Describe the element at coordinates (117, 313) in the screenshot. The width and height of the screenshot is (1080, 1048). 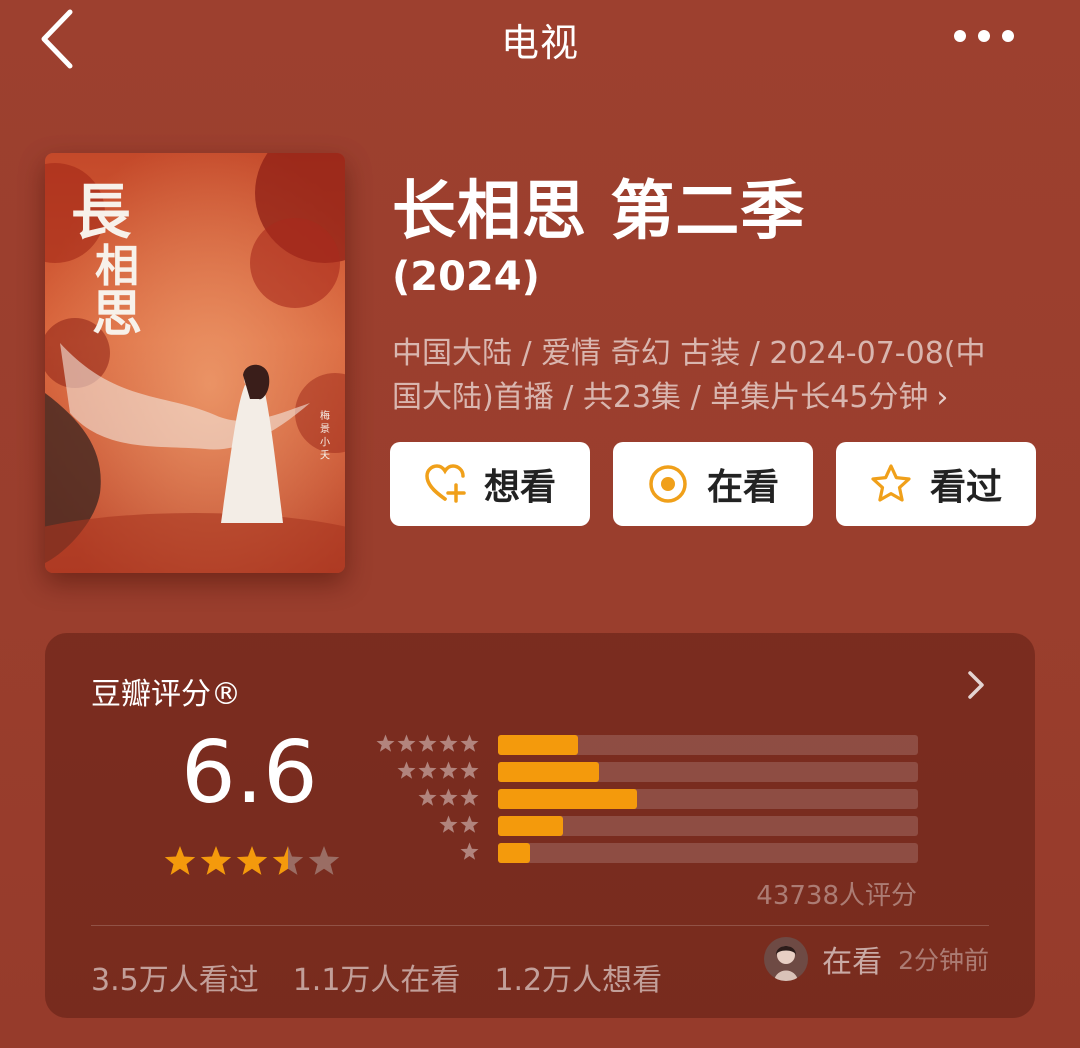
I see `poster-title-char-3: 思` at that location.